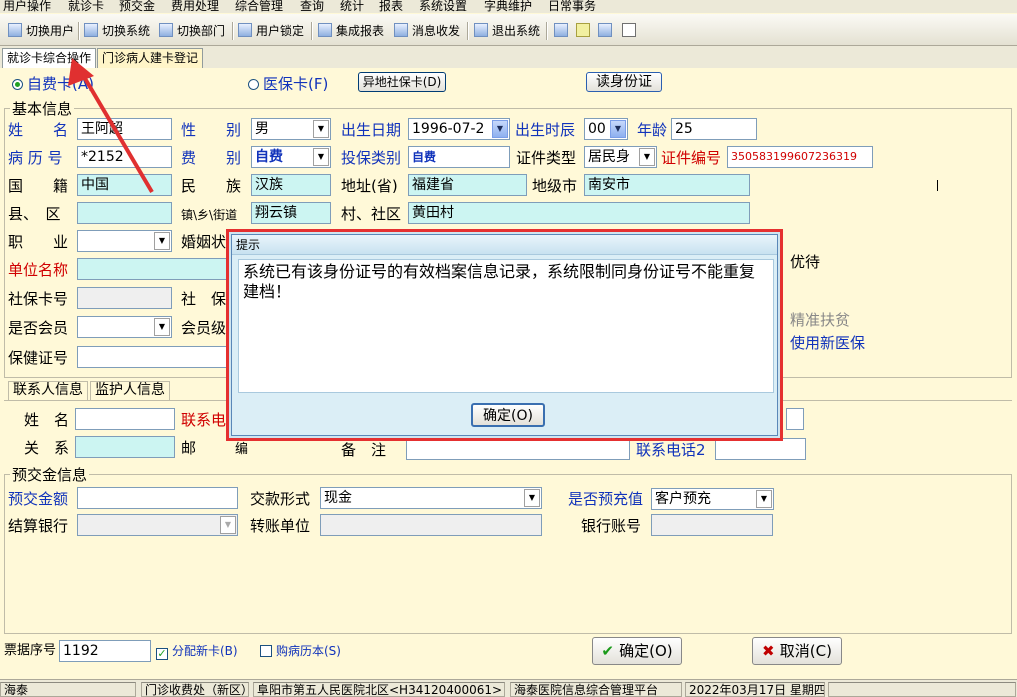 The width and height of the screenshot is (1017, 697). I want to click on switch-system-button: 切换系统, so click(117, 31).